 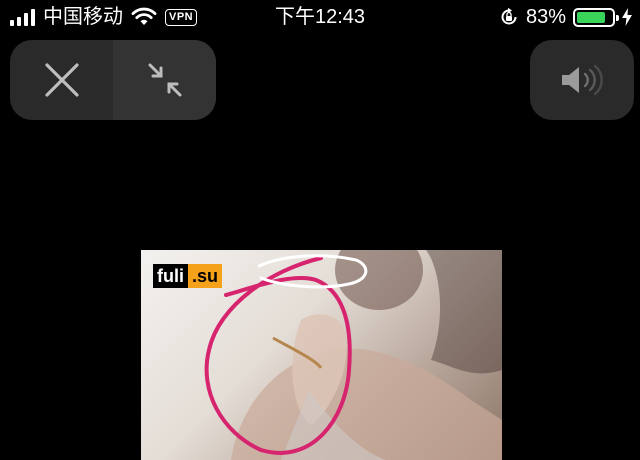 I want to click on battery-percentage: 83%, so click(x=545, y=17).